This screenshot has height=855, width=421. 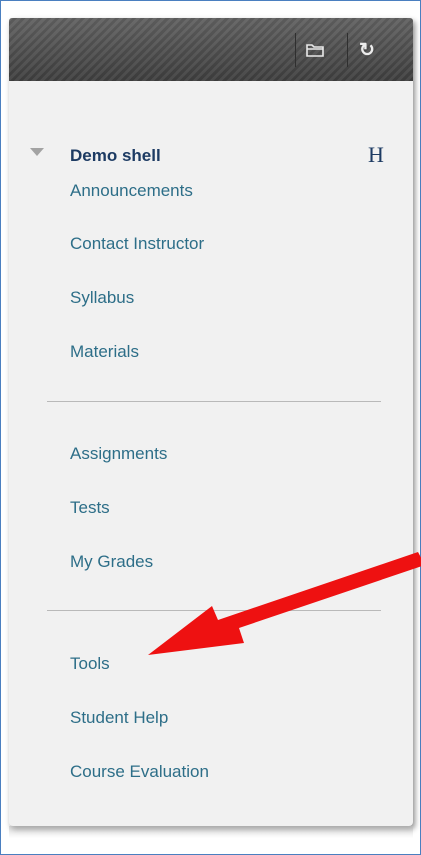 I want to click on menu-item-syllabus: Syllabus, so click(x=102, y=298).